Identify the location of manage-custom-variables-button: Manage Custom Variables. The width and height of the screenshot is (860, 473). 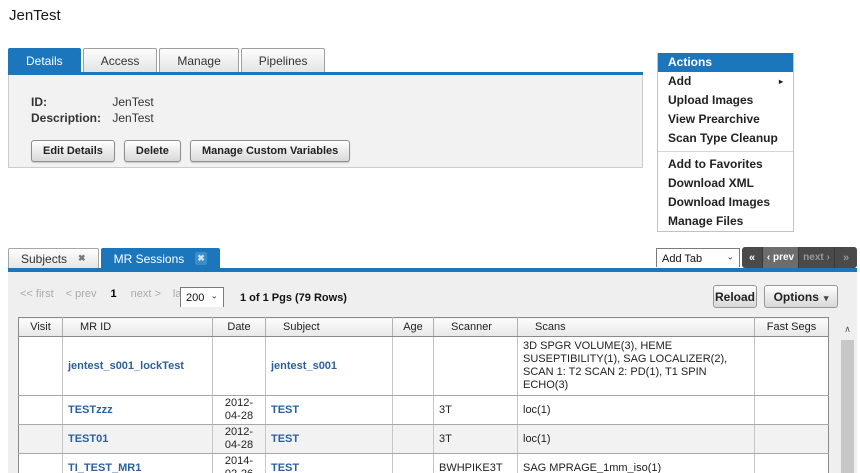
(270, 151).